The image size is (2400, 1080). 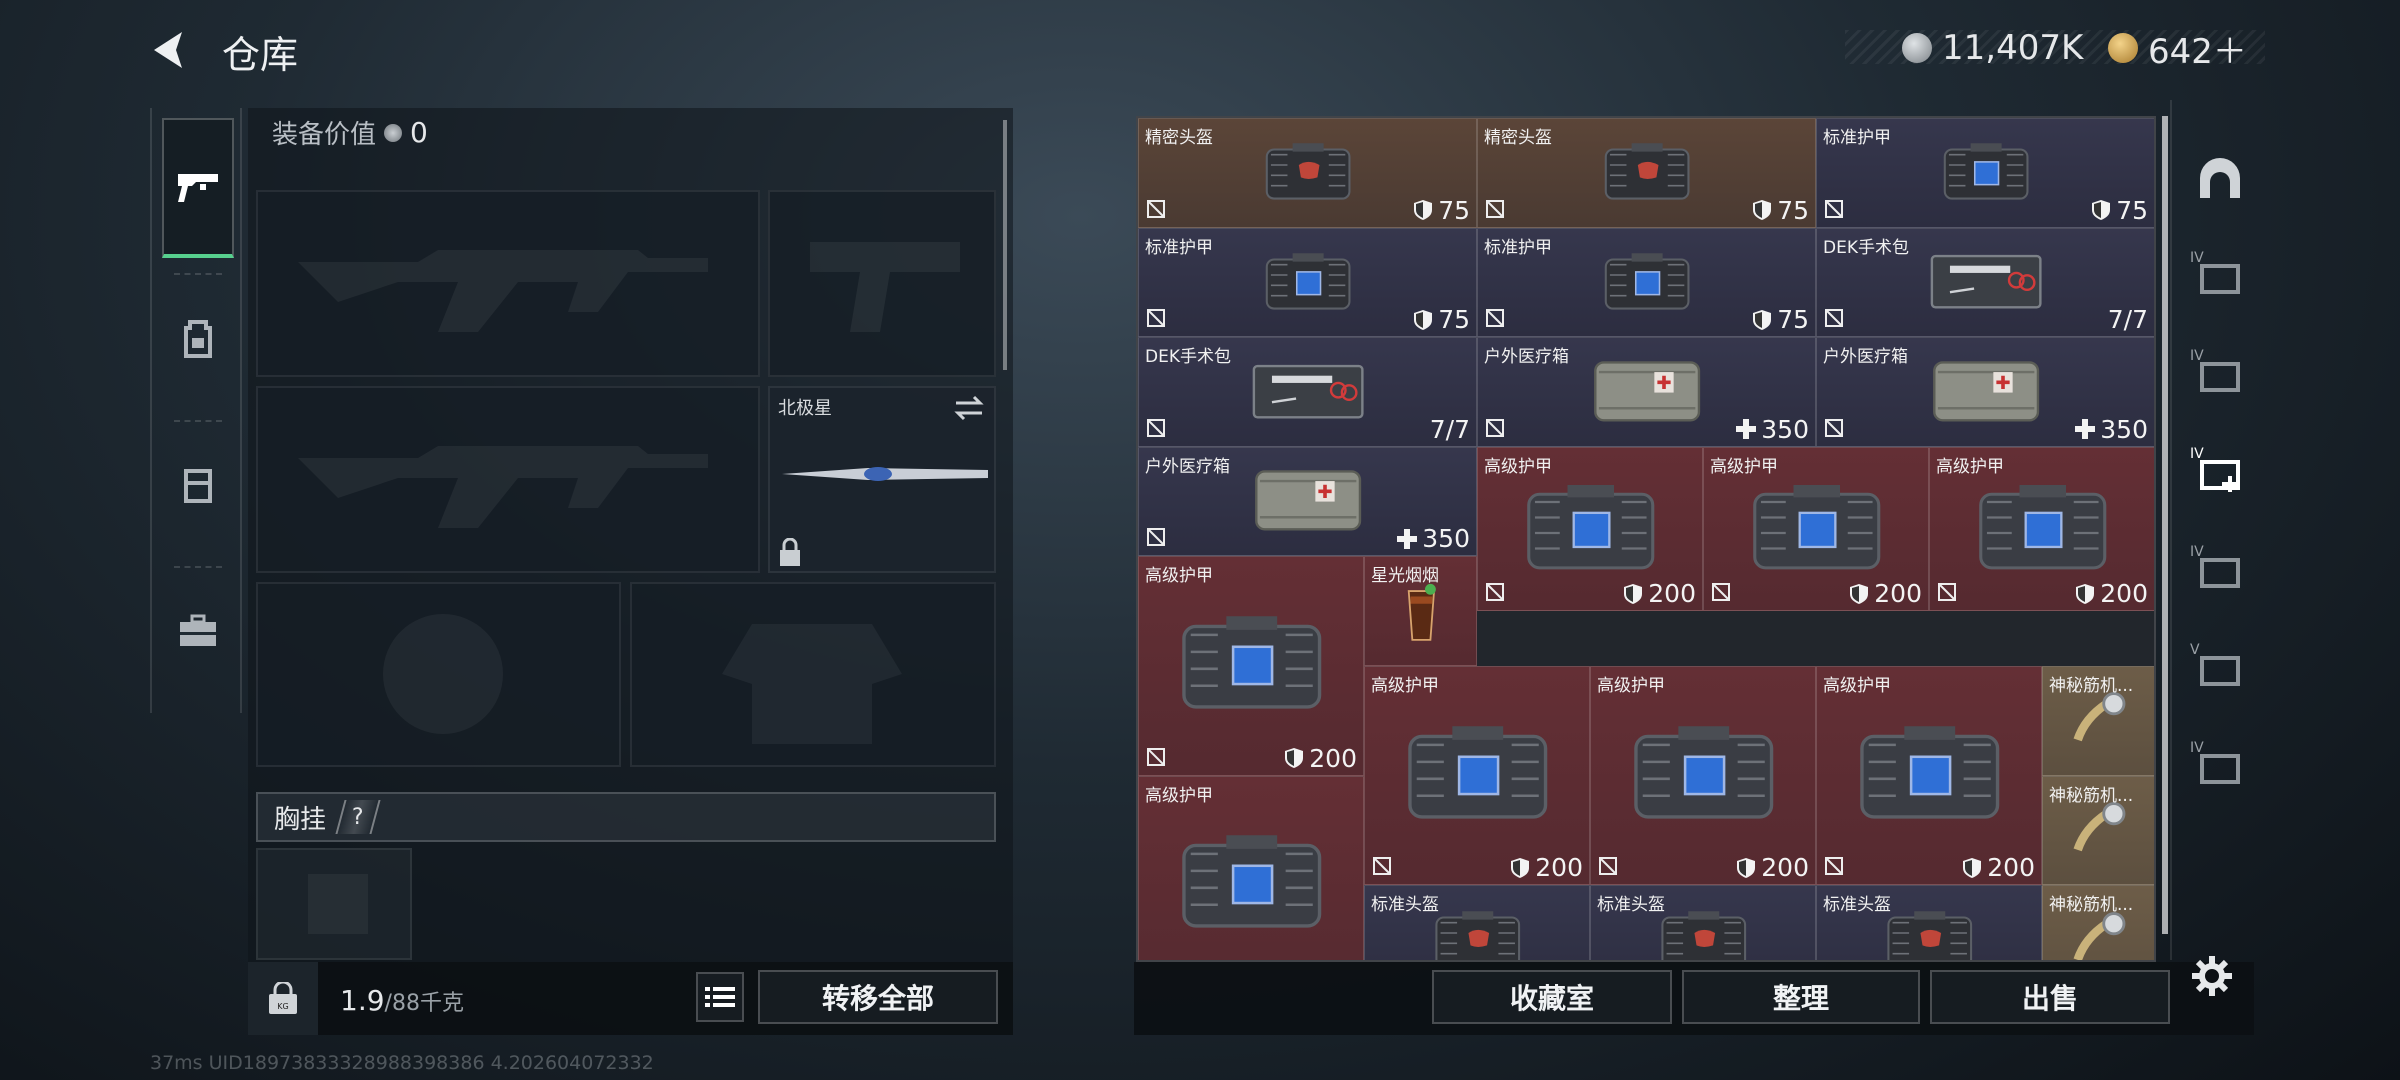 I want to click on pistol-silhouette-icon, so click(x=885, y=287).